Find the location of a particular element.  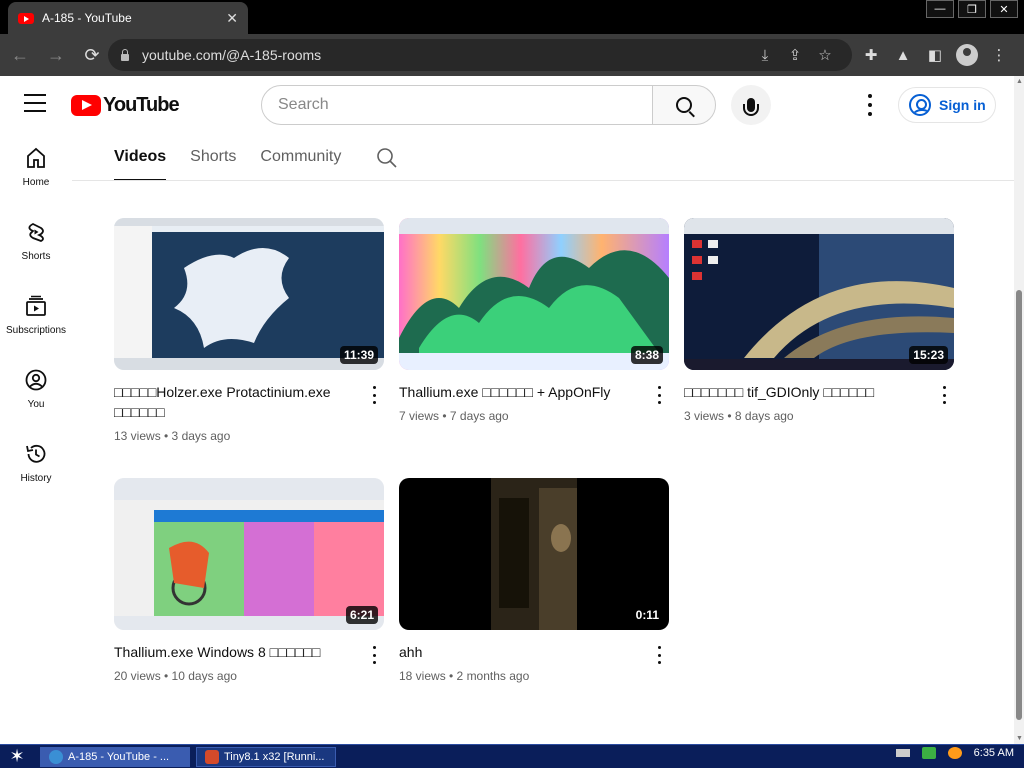

restore-button: ❐ is located at coordinates (972, 9).